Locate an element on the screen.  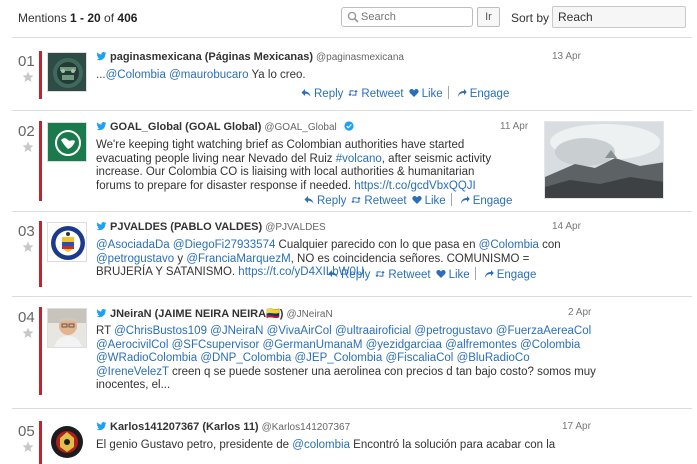
reply-label: Reply is located at coordinates (329, 93).